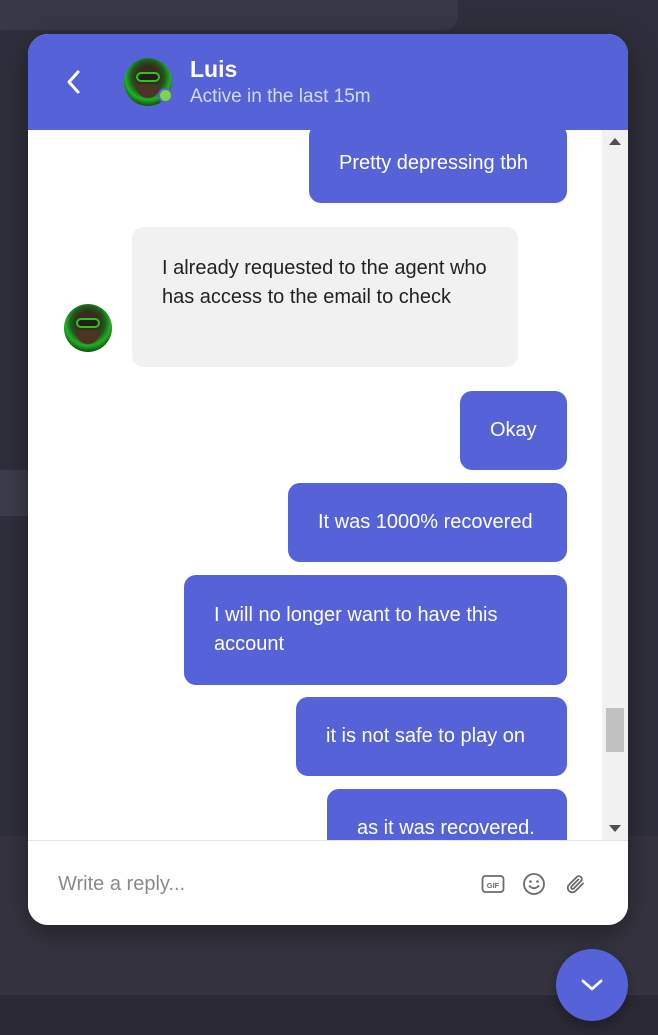  What do you see at coordinates (280, 96) in the screenshot?
I see `contact-status: Active in the last 15m` at bounding box center [280, 96].